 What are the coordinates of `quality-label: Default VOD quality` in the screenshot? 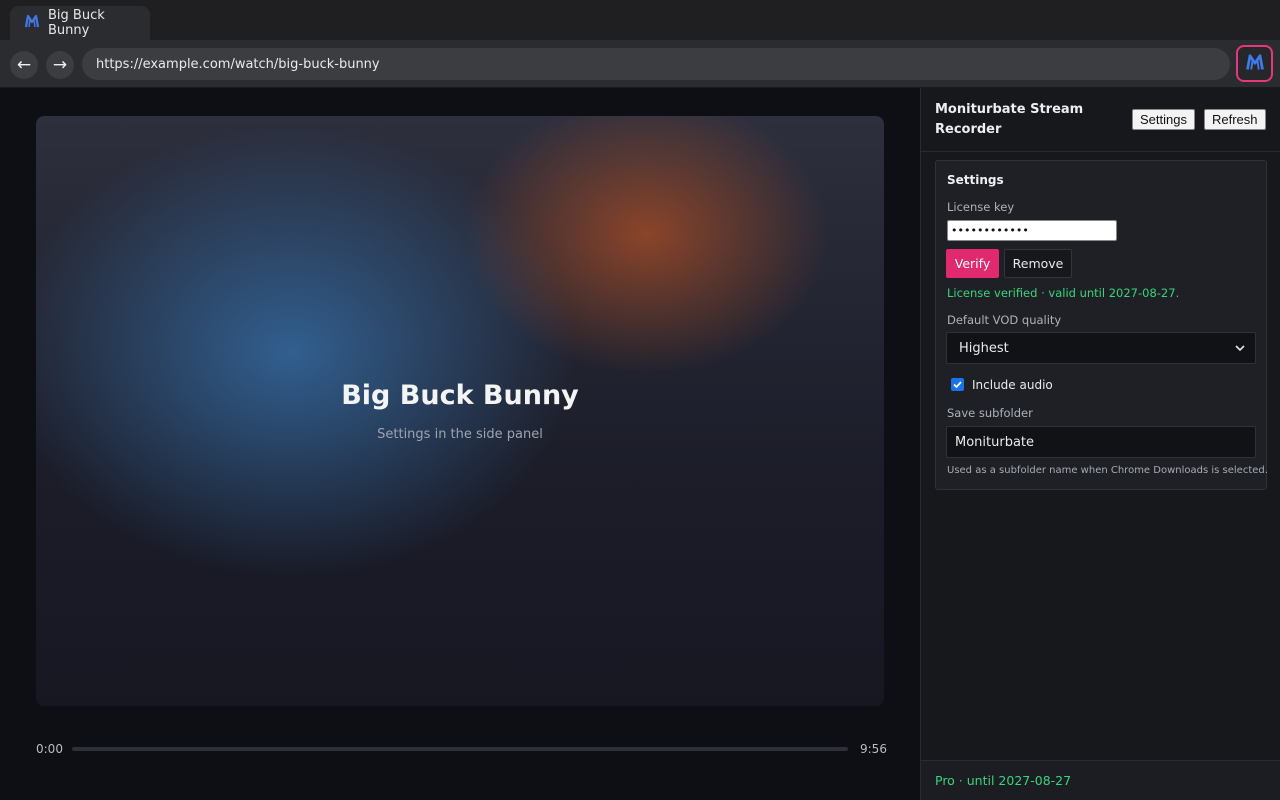 It's located at (1004, 320).